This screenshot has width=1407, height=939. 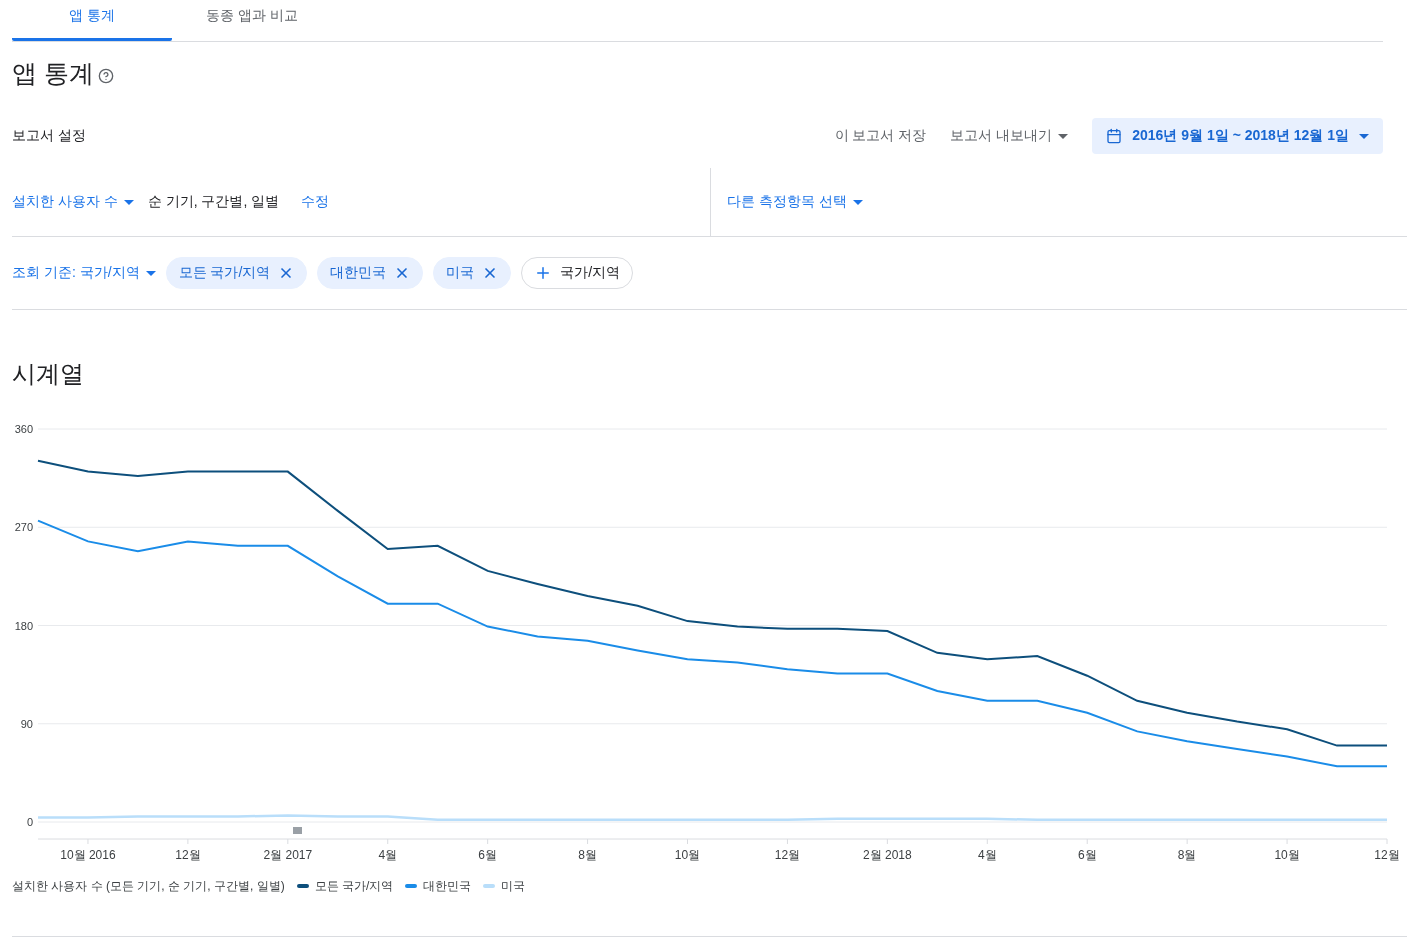 What do you see at coordinates (73, 202) in the screenshot?
I see `metric-dropdown: 설치한 사용자 수` at bounding box center [73, 202].